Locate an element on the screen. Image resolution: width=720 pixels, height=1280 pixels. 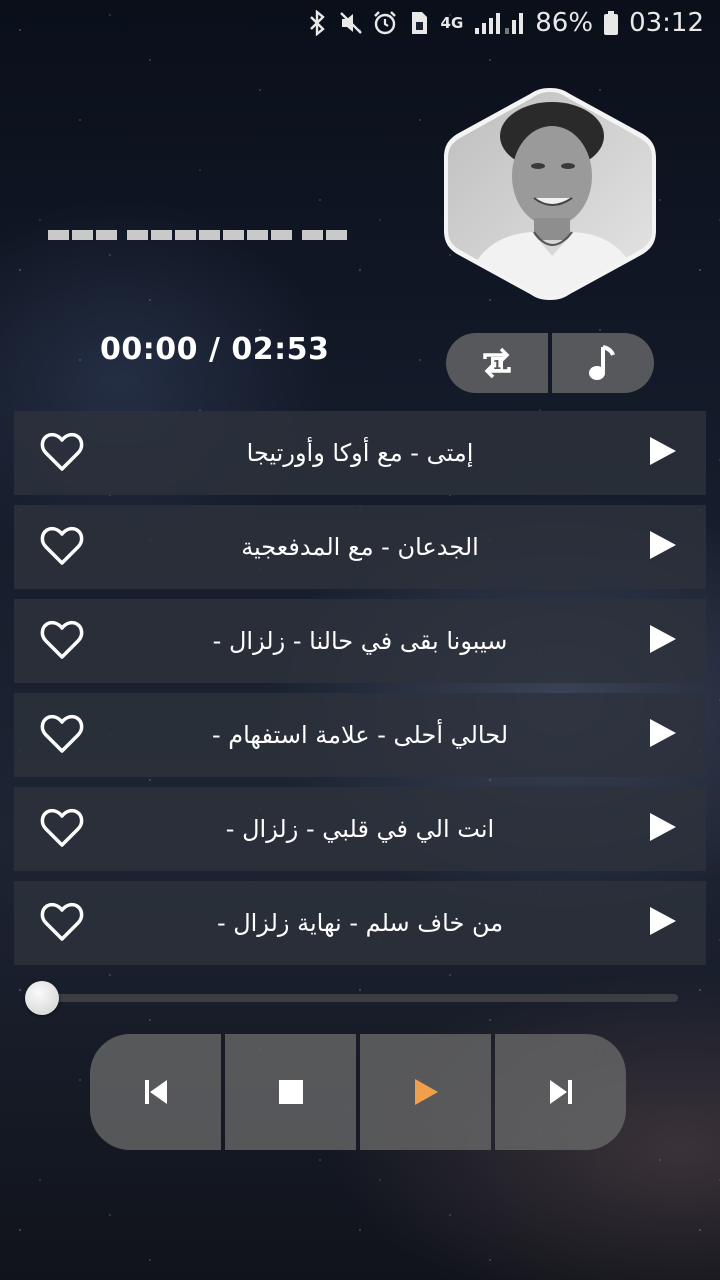
transport-controls is located at coordinates (358, 1092).